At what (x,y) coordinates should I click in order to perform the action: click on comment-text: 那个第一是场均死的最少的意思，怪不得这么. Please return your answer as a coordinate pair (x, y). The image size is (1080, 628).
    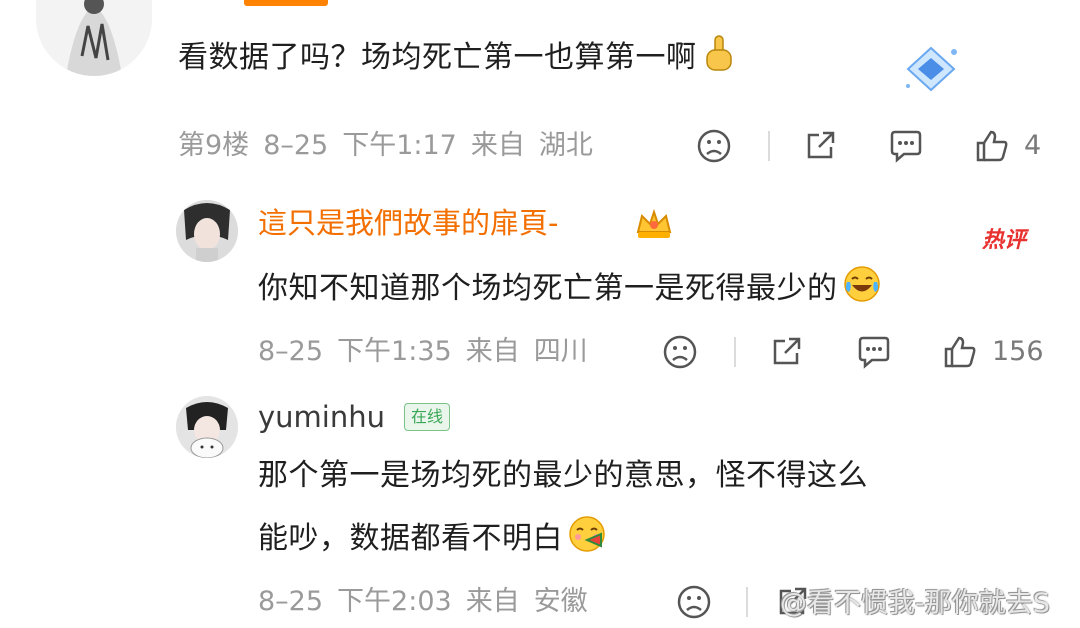
    Looking at the image, I should click on (563, 476).